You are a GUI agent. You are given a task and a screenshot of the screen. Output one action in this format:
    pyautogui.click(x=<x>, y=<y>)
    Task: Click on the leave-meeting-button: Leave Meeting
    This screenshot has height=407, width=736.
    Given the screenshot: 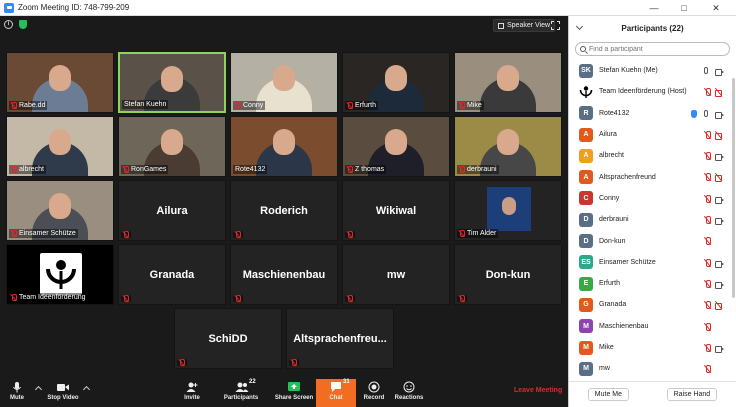 What is the action you would take?
    pyautogui.click(x=538, y=390)
    